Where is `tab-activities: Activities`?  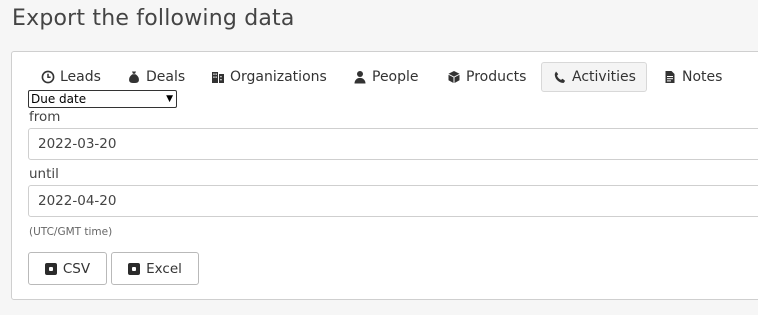
tab-activities: Activities is located at coordinates (594, 77).